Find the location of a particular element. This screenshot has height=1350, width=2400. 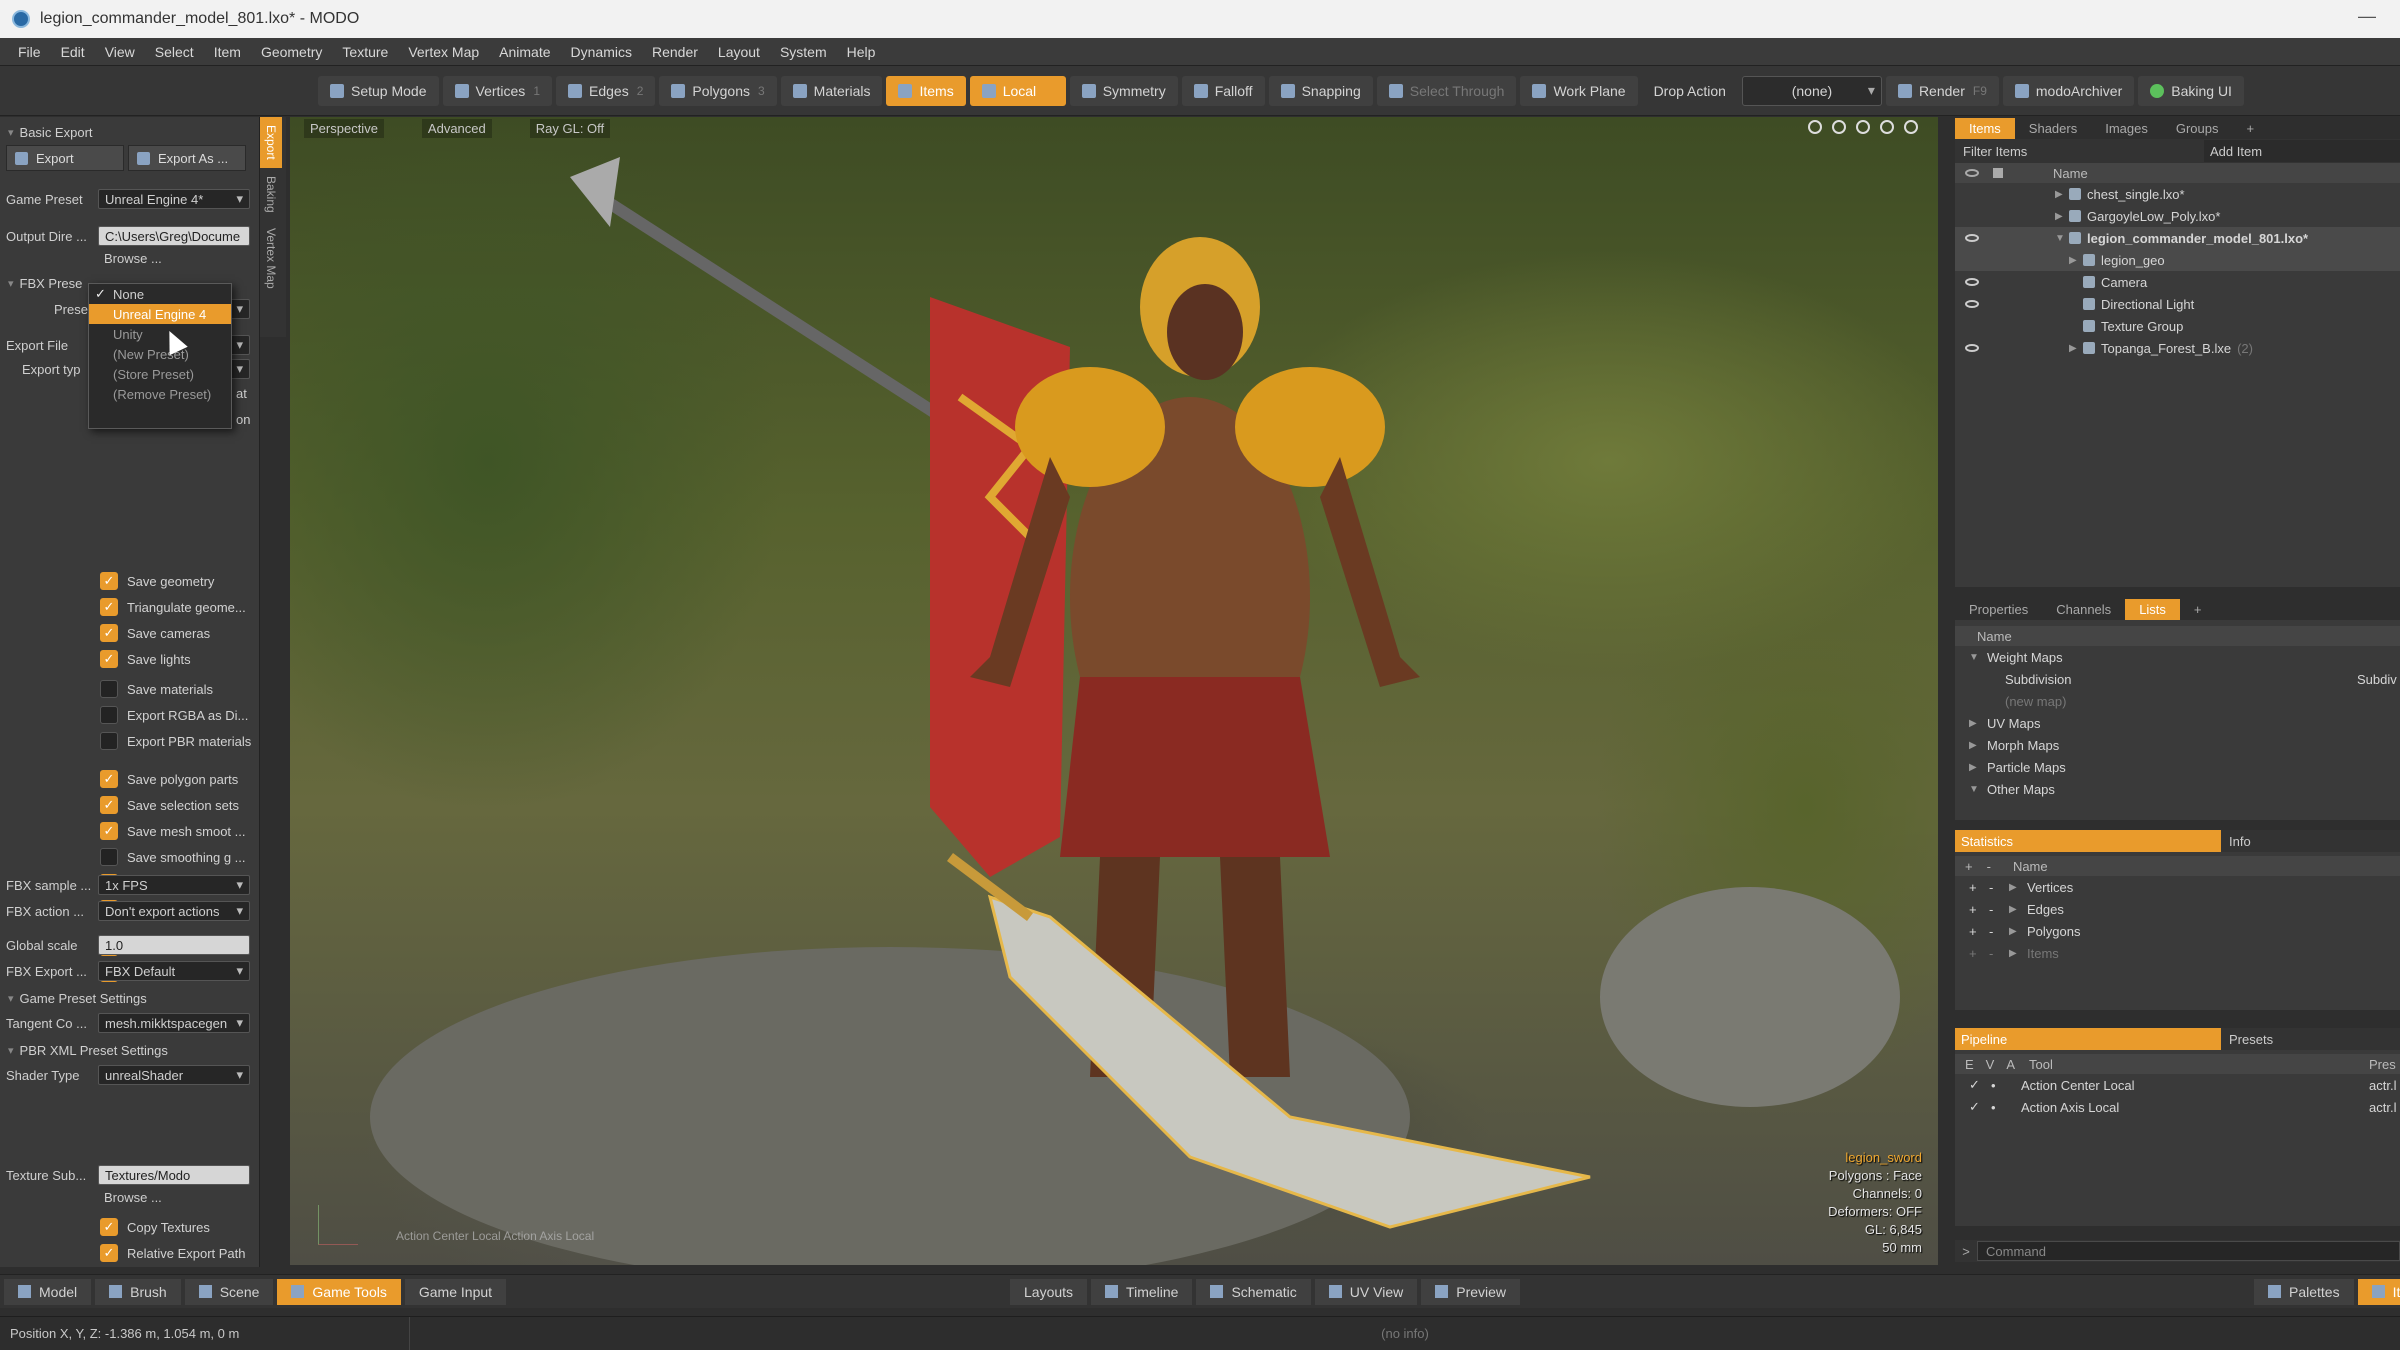

item-row: ▶ GargoyleLow_Poly.lxo* is located at coordinates (2177, 216).